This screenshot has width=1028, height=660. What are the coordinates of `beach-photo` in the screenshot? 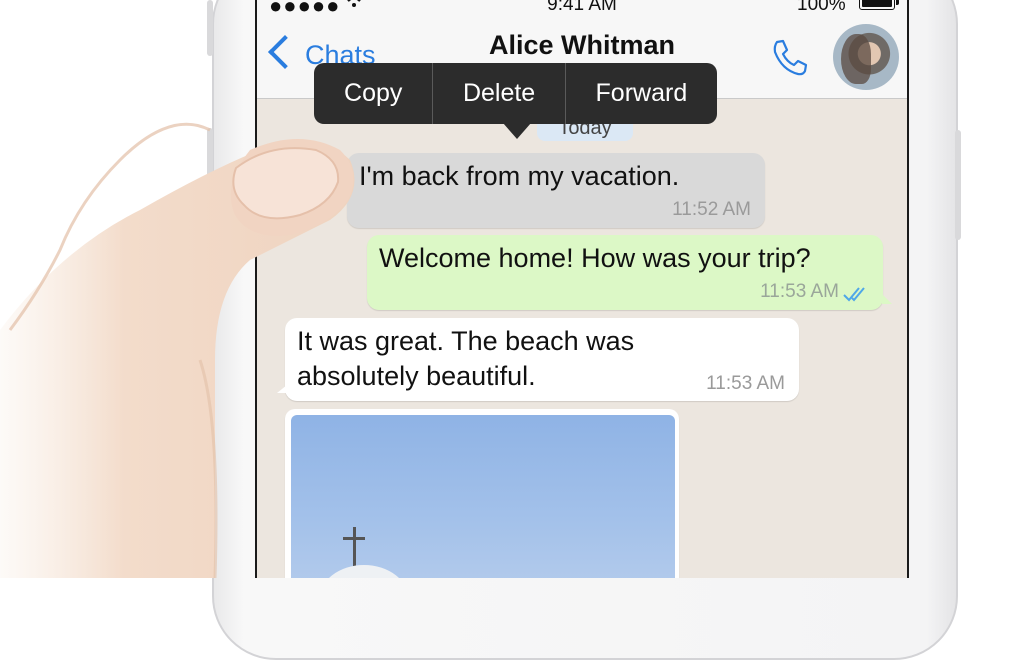 It's located at (483, 496).